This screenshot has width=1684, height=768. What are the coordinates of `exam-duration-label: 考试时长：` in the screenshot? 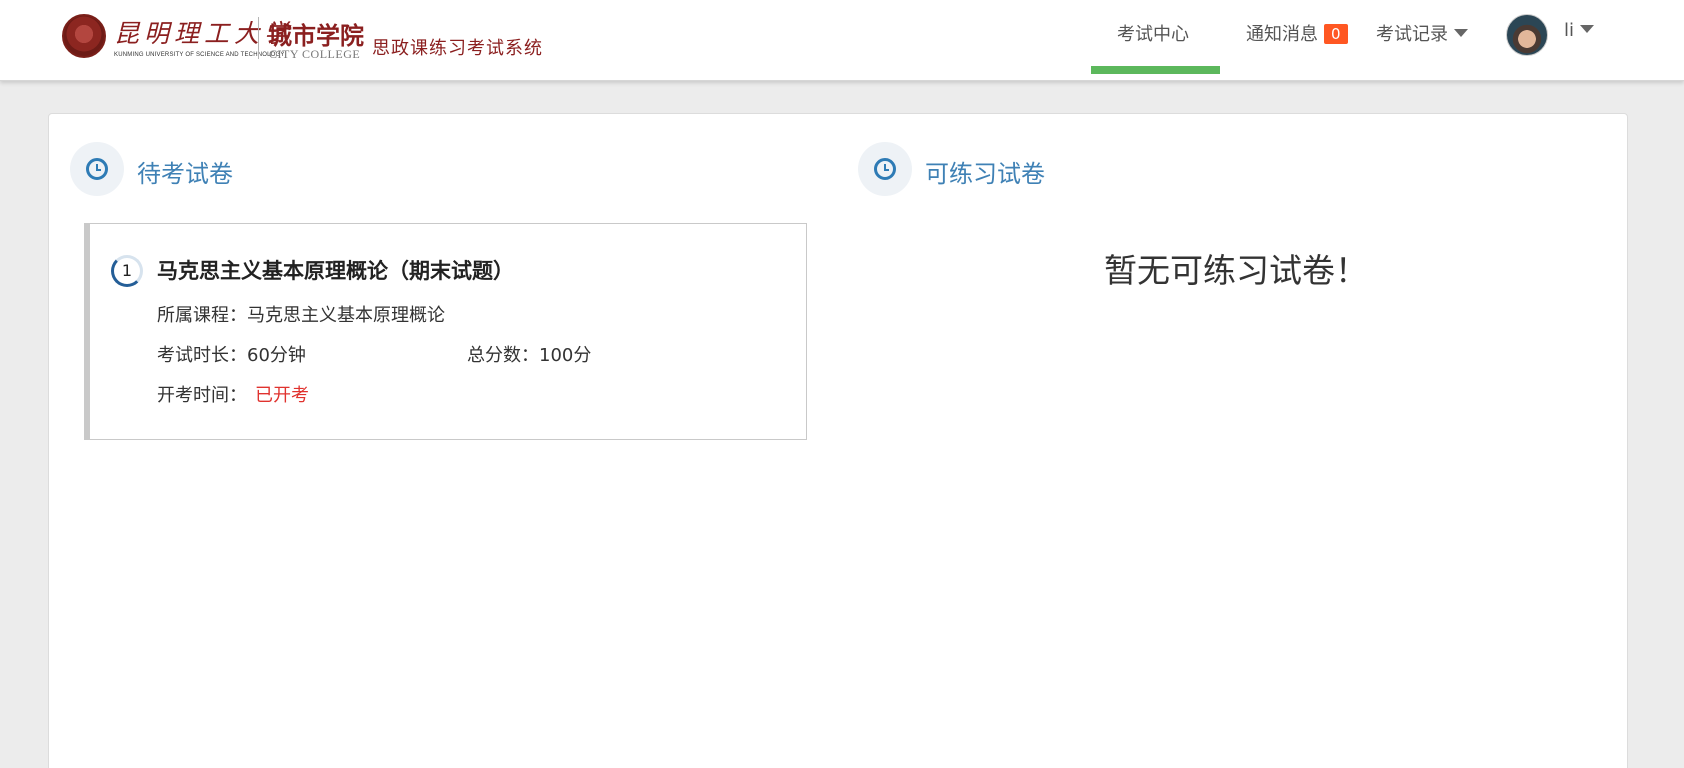 It's located at (202, 355).